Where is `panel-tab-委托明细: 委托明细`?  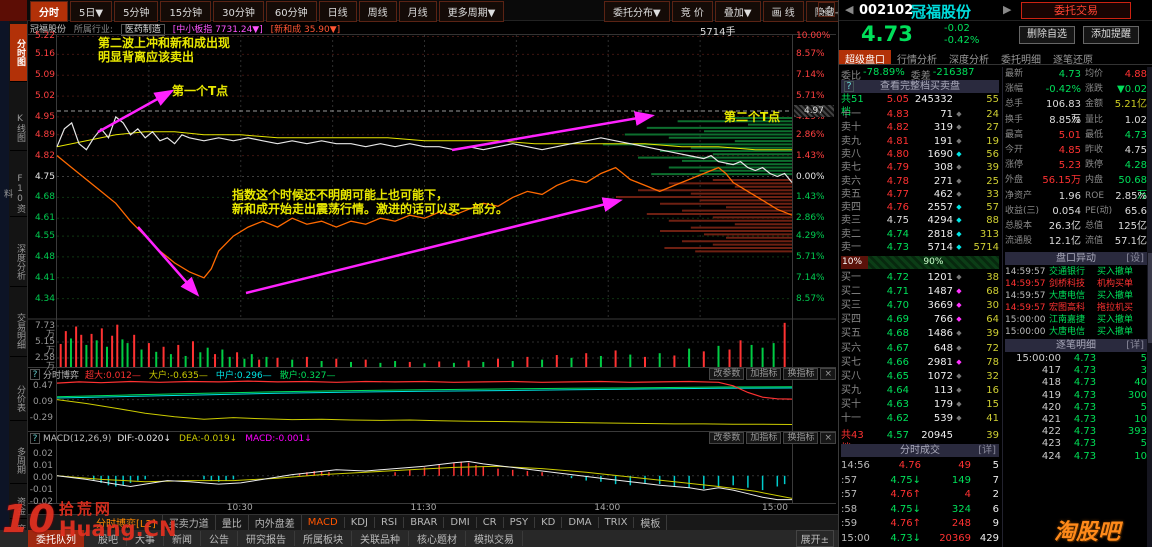
panel-tab-委托明细: 委托明细 is located at coordinates (1021, 58).